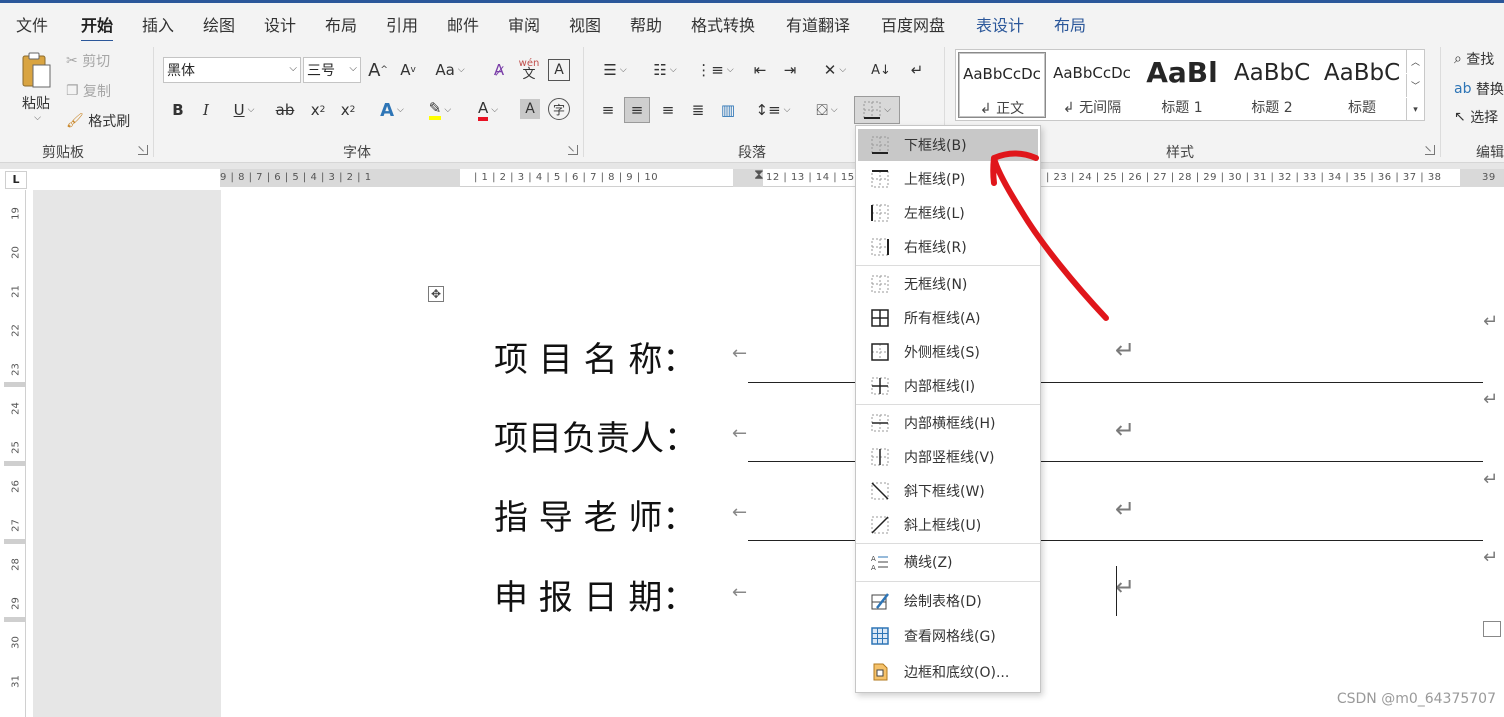  What do you see at coordinates (1049, 235) in the screenshot?
I see `annotation-arrow-icon` at bounding box center [1049, 235].